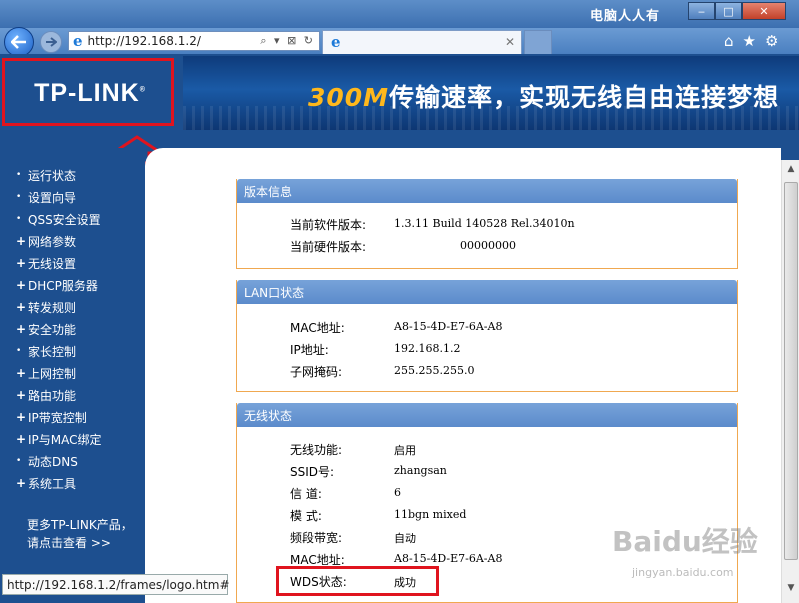 Image resolution: width=799 pixels, height=603 pixels. Describe the element at coordinates (51, 42) in the screenshot. I see `forward-arrow-icon` at that location.